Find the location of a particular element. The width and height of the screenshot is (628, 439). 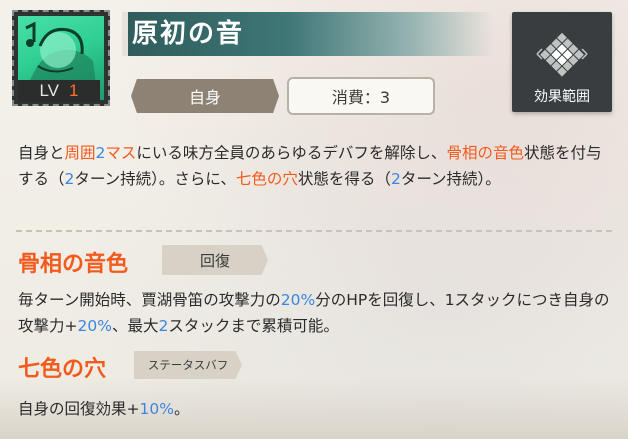

description-text-run: ターン持続）。 is located at coordinates (450, 179).